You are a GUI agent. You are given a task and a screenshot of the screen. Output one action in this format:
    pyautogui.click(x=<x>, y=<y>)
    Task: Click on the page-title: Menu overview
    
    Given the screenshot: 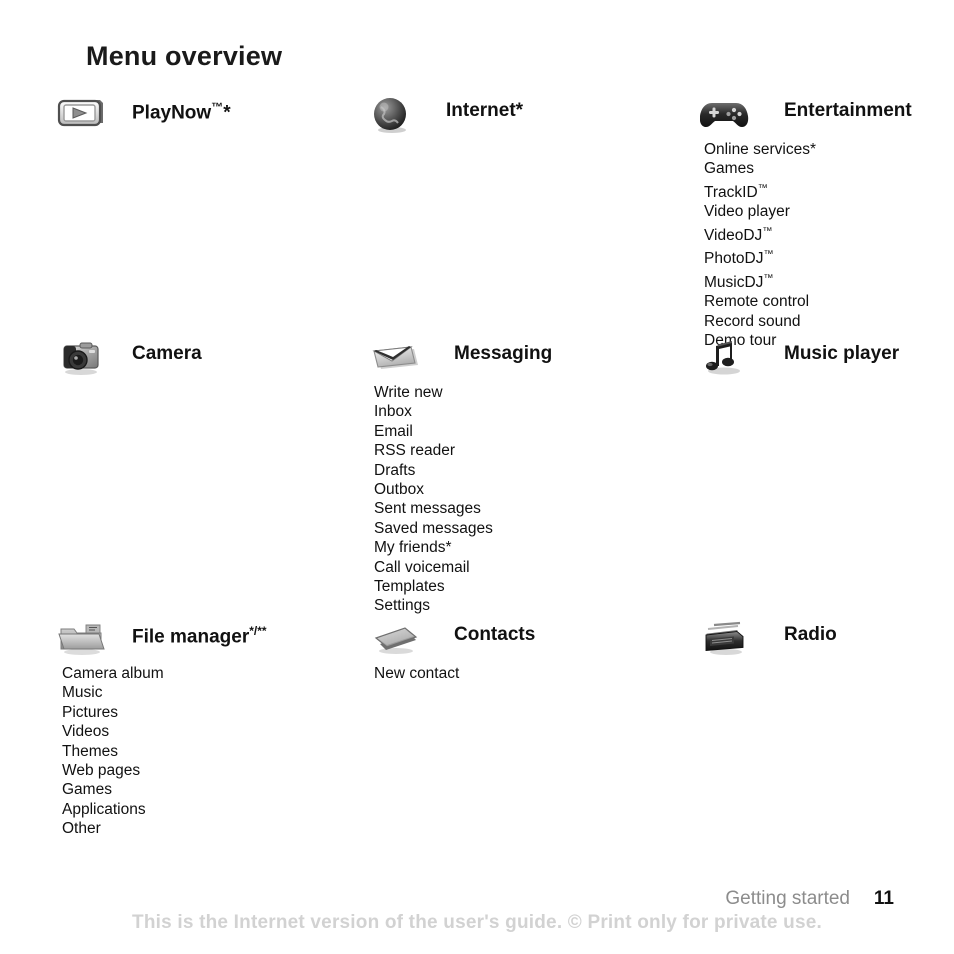 What is the action you would take?
    pyautogui.click(x=184, y=56)
    